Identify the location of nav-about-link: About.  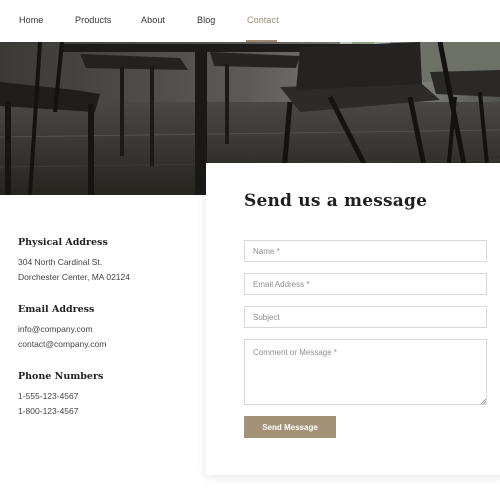
(153, 20).